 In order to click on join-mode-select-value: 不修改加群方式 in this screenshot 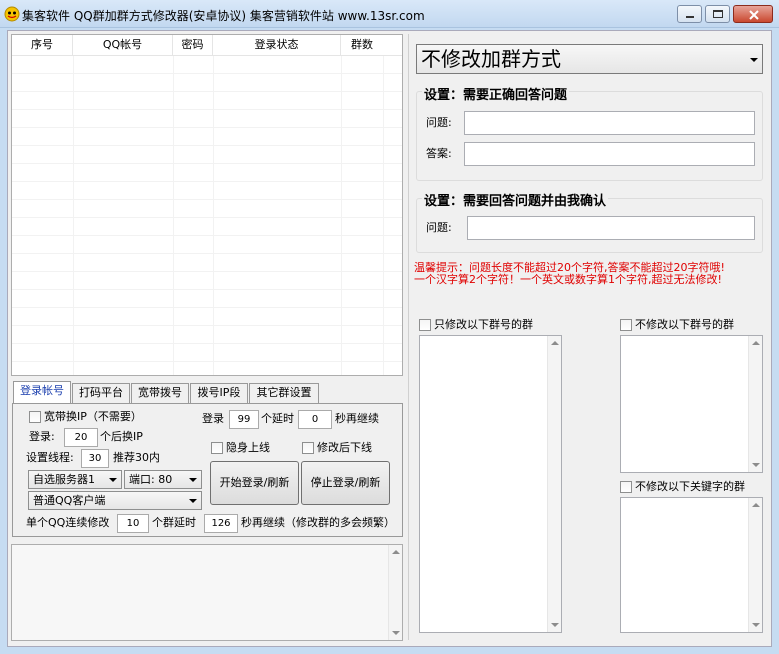, I will do `click(491, 59)`.